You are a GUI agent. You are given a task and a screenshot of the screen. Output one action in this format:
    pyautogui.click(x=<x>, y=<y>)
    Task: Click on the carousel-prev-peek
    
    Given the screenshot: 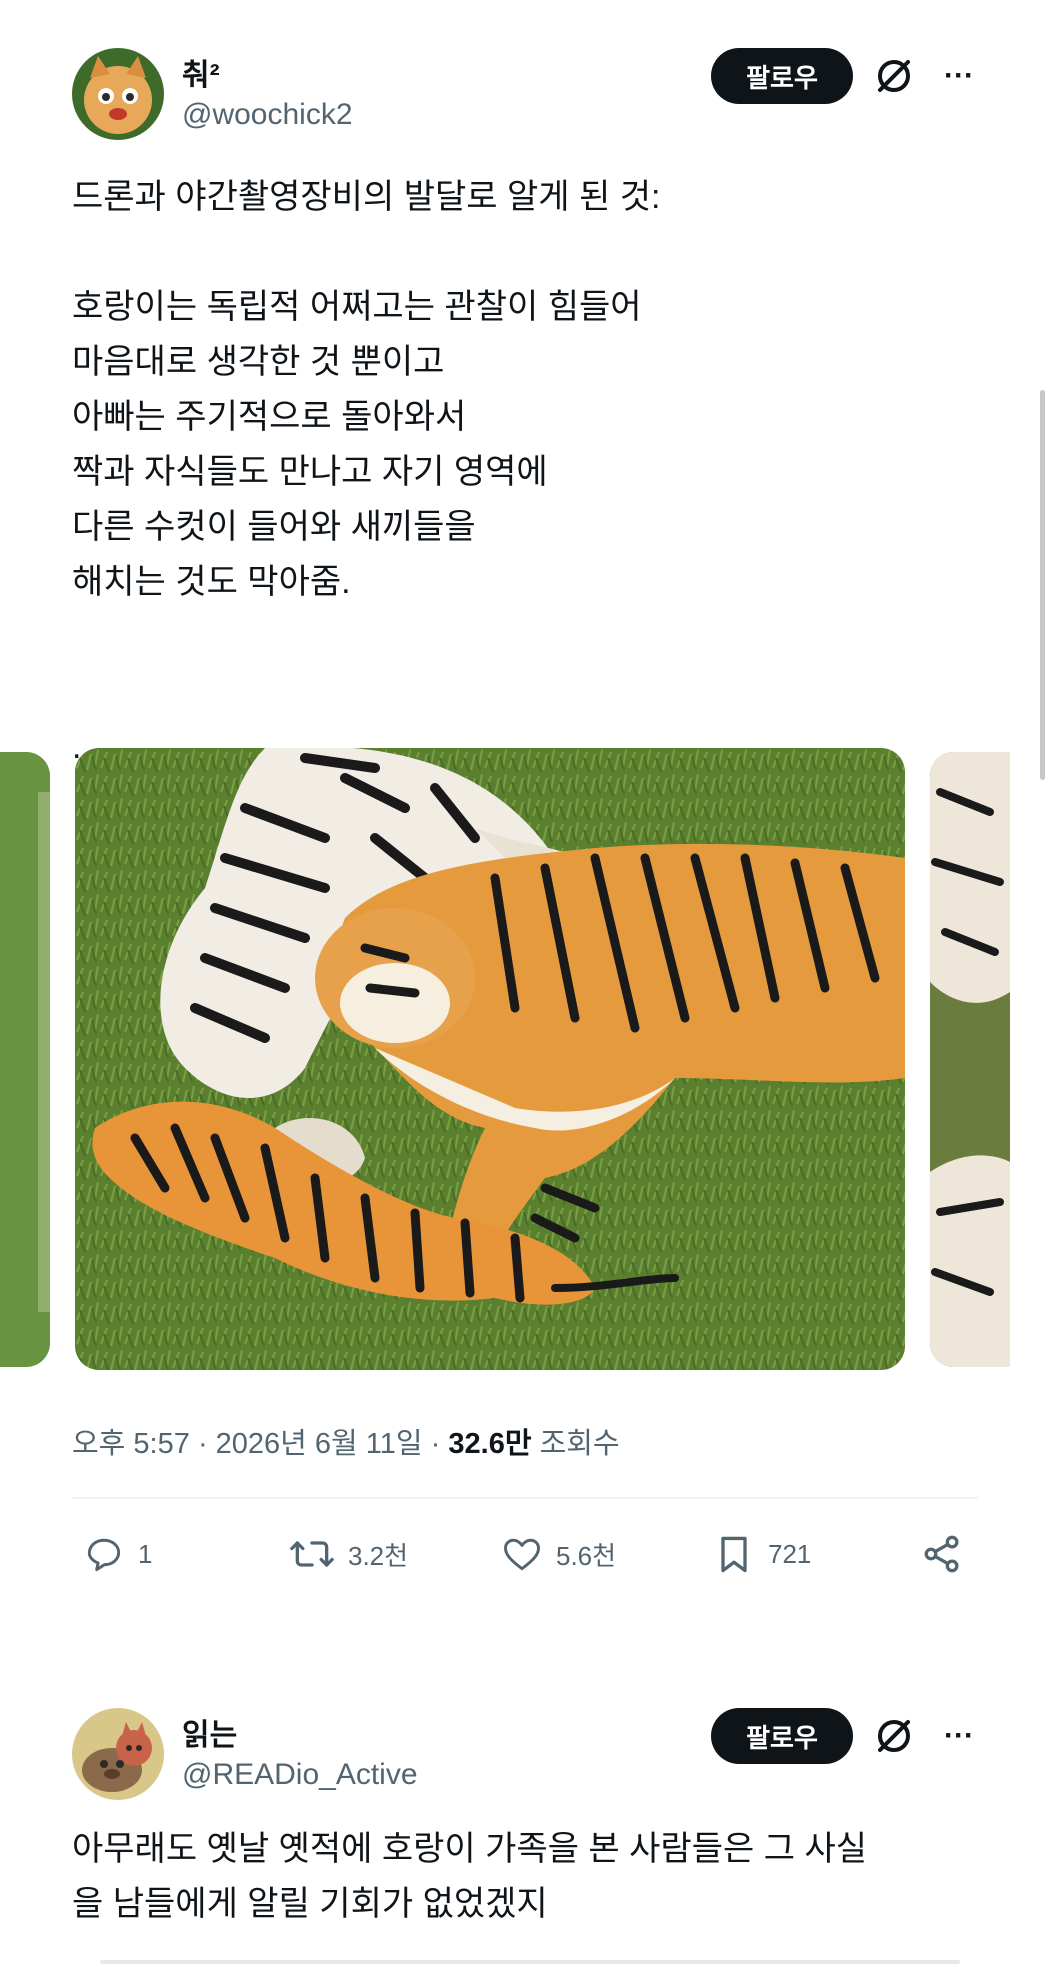 What is the action you would take?
    pyautogui.click(x=25, y=1059)
    